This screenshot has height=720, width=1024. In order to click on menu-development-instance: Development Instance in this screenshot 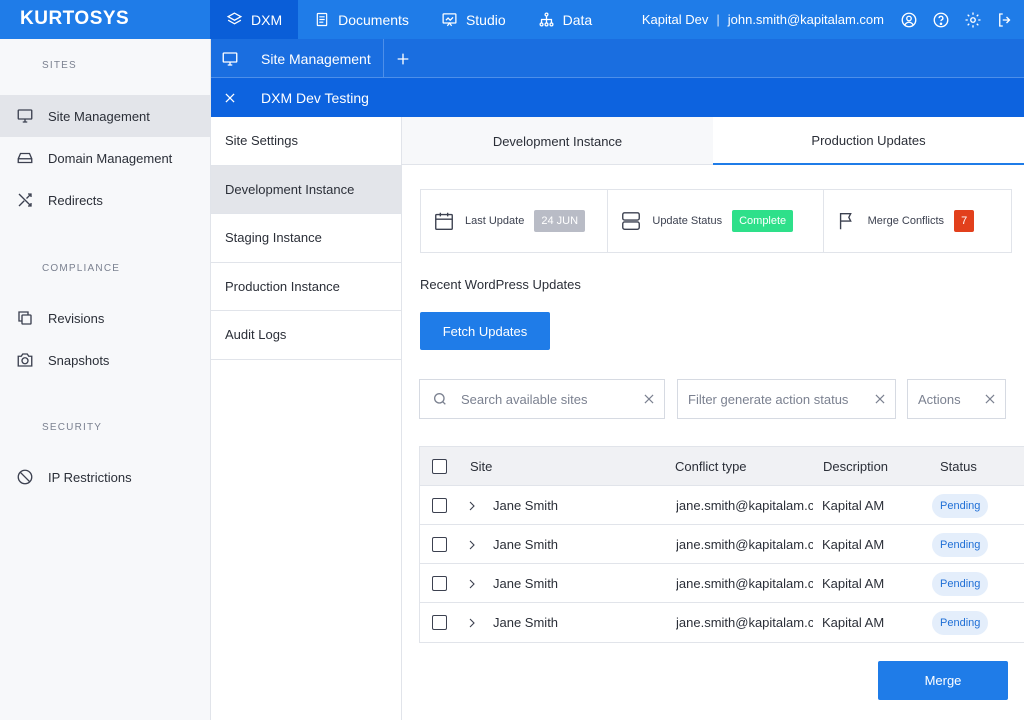, I will do `click(306, 189)`.